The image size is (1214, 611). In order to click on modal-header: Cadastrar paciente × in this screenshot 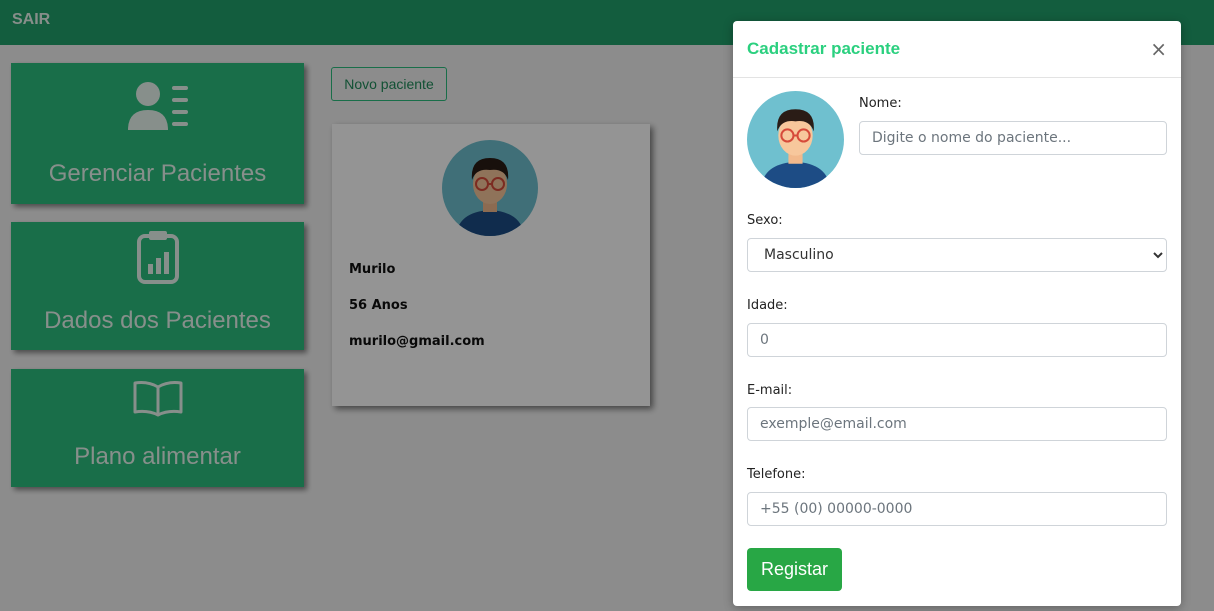, I will do `click(957, 49)`.